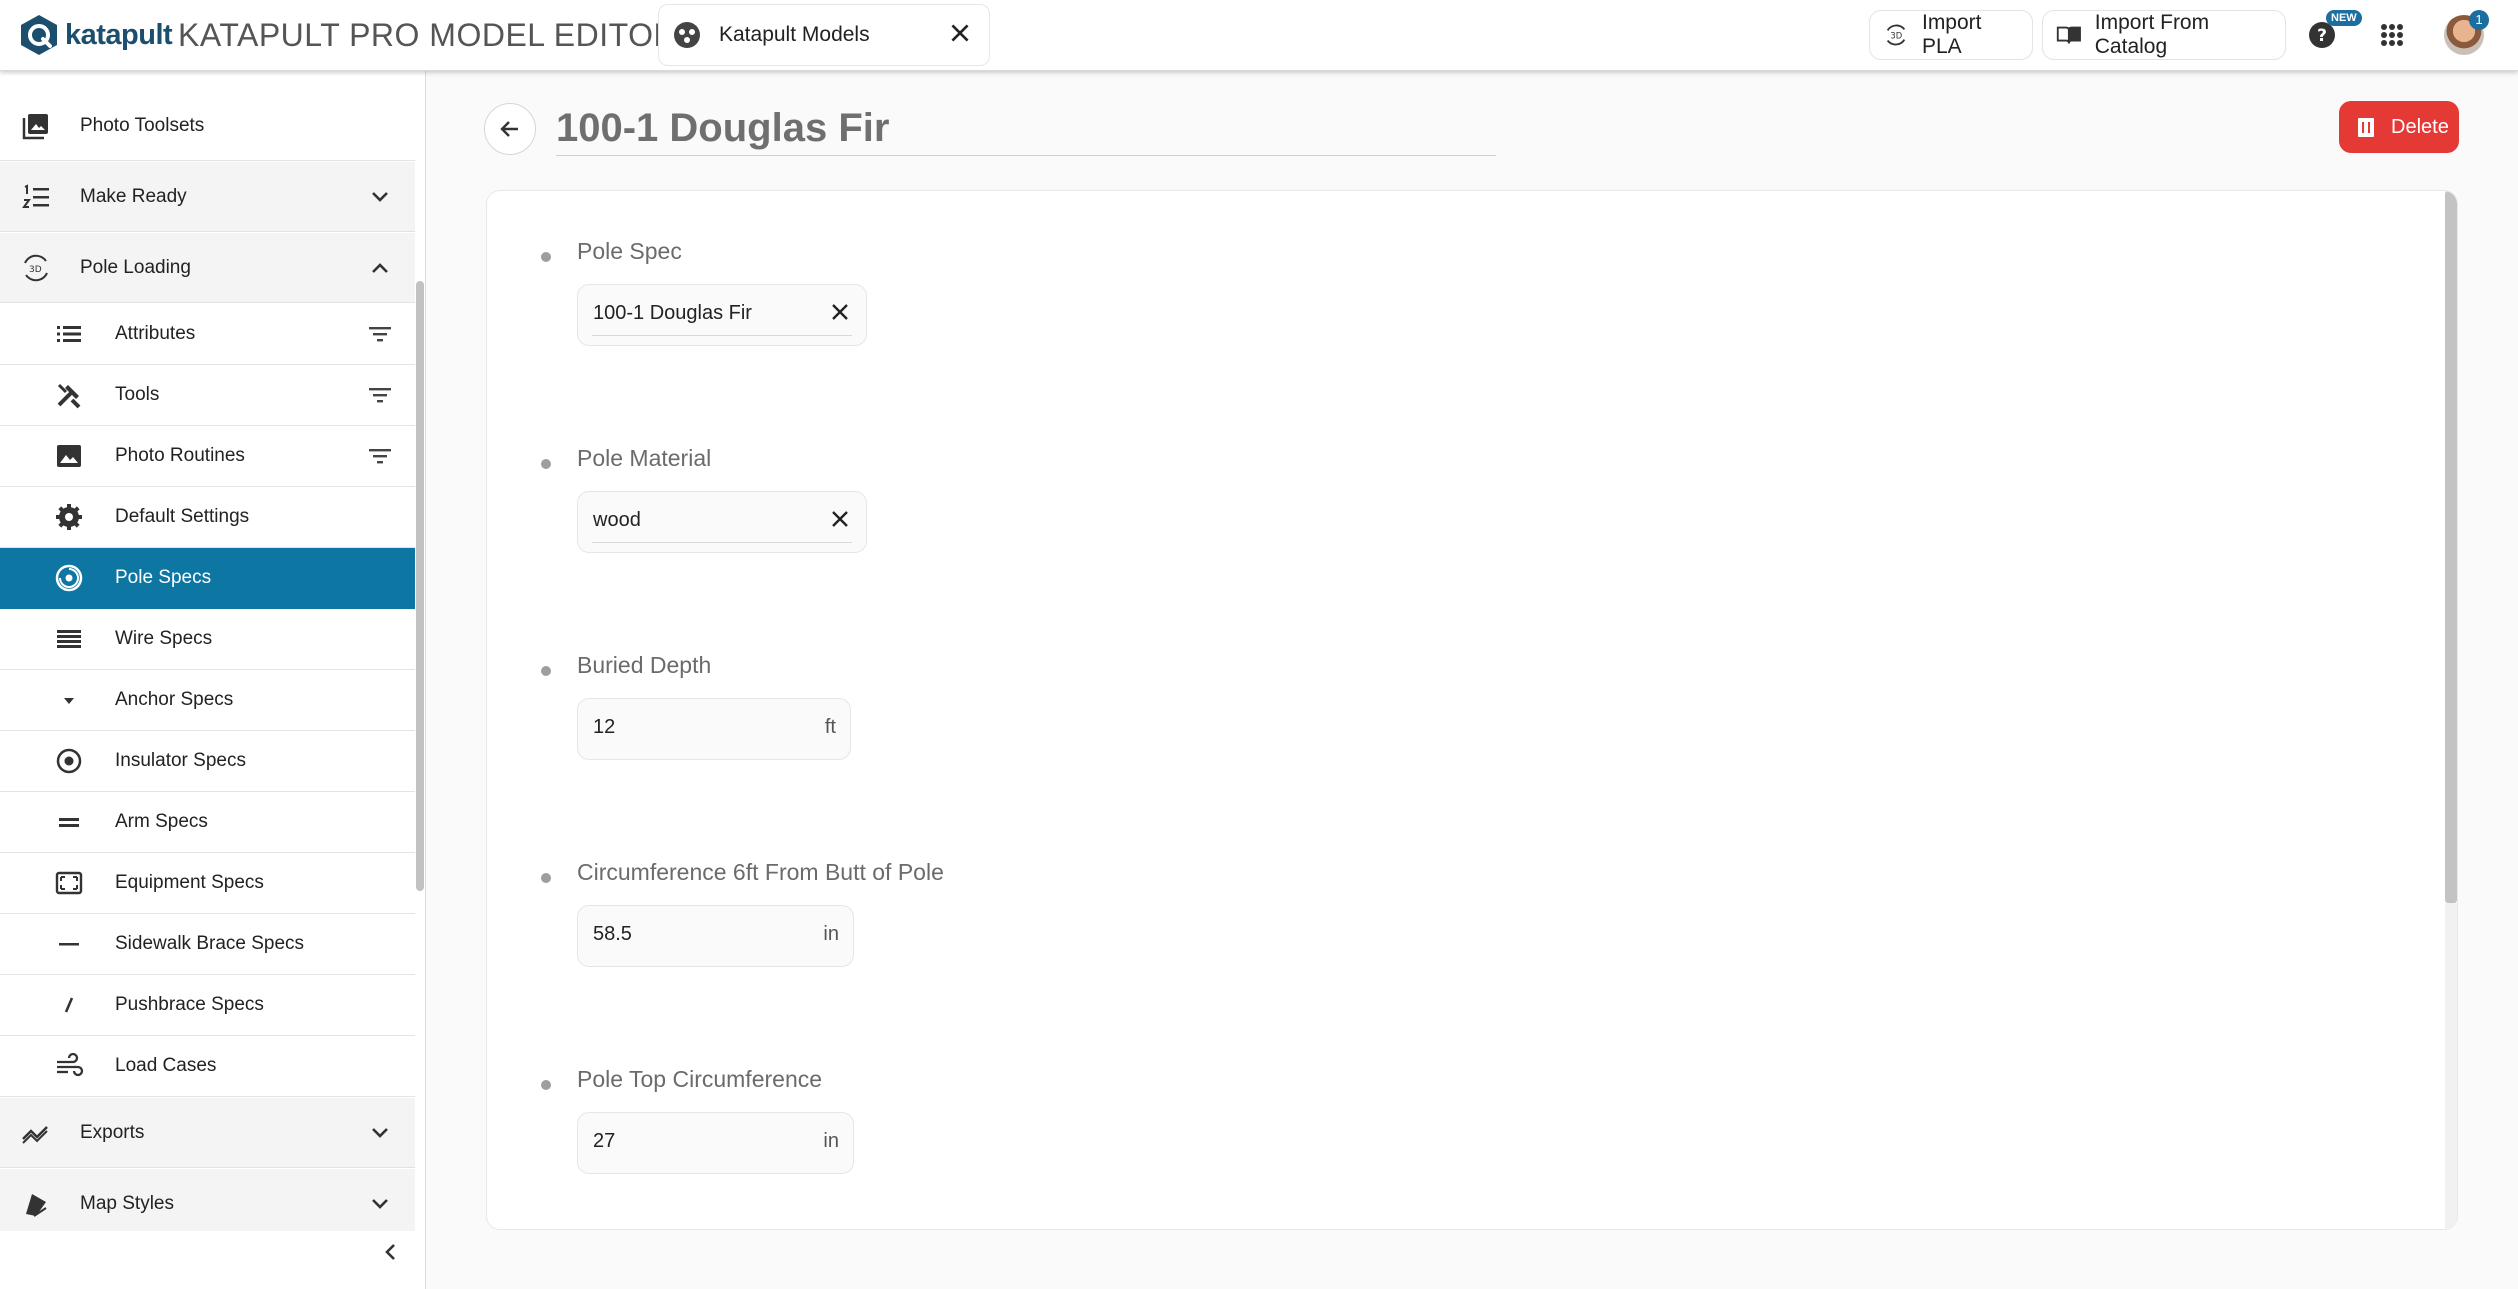  I want to click on sidebar-item-insulator-specs: Insulator Specs, so click(207, 761).